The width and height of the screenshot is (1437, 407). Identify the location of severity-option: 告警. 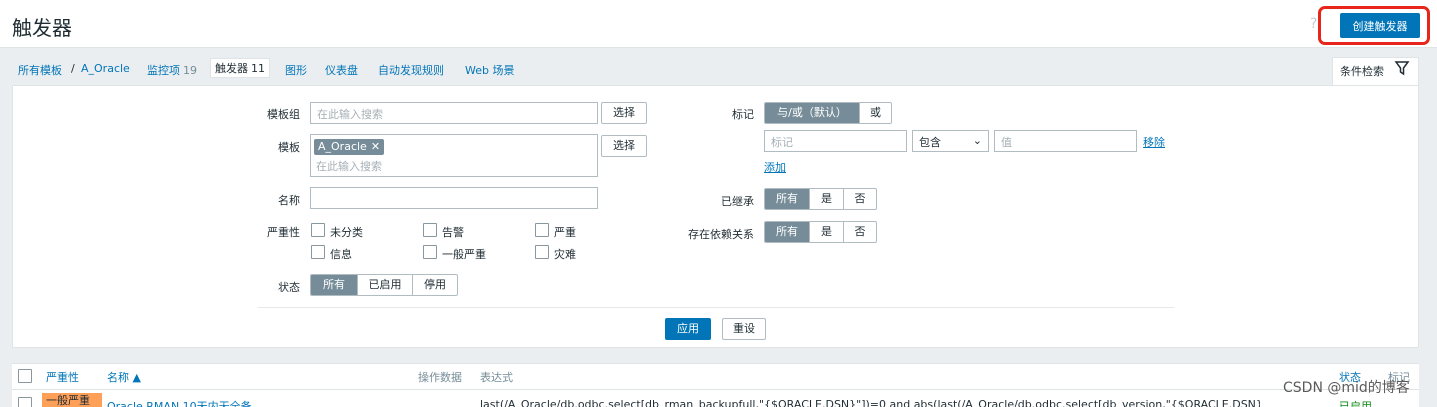
(453, 232).